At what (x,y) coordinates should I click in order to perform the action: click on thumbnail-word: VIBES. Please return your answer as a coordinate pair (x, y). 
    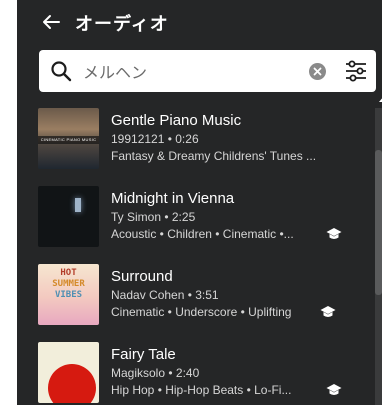
    Looking at the image, I should click on (68, 295).